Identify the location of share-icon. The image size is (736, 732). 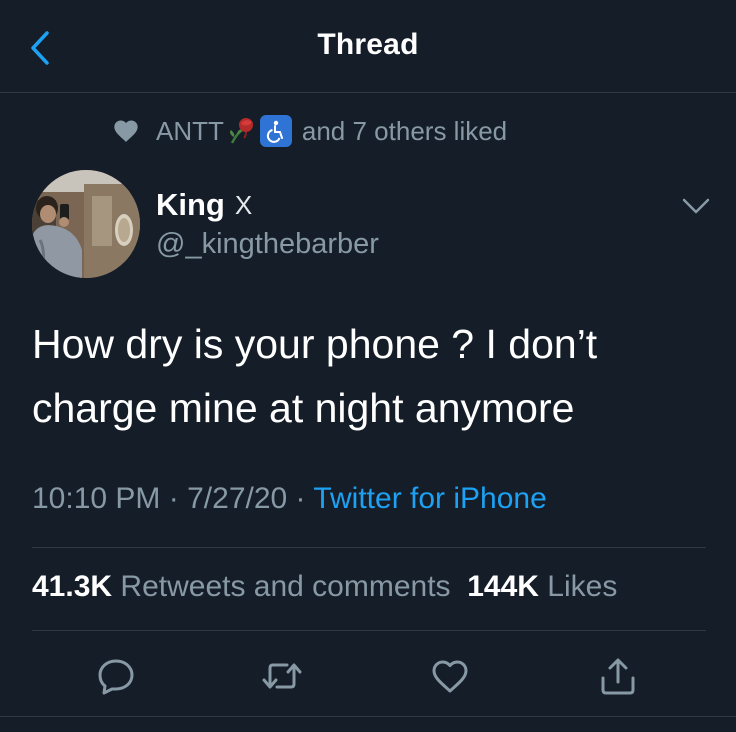
(618, 676).